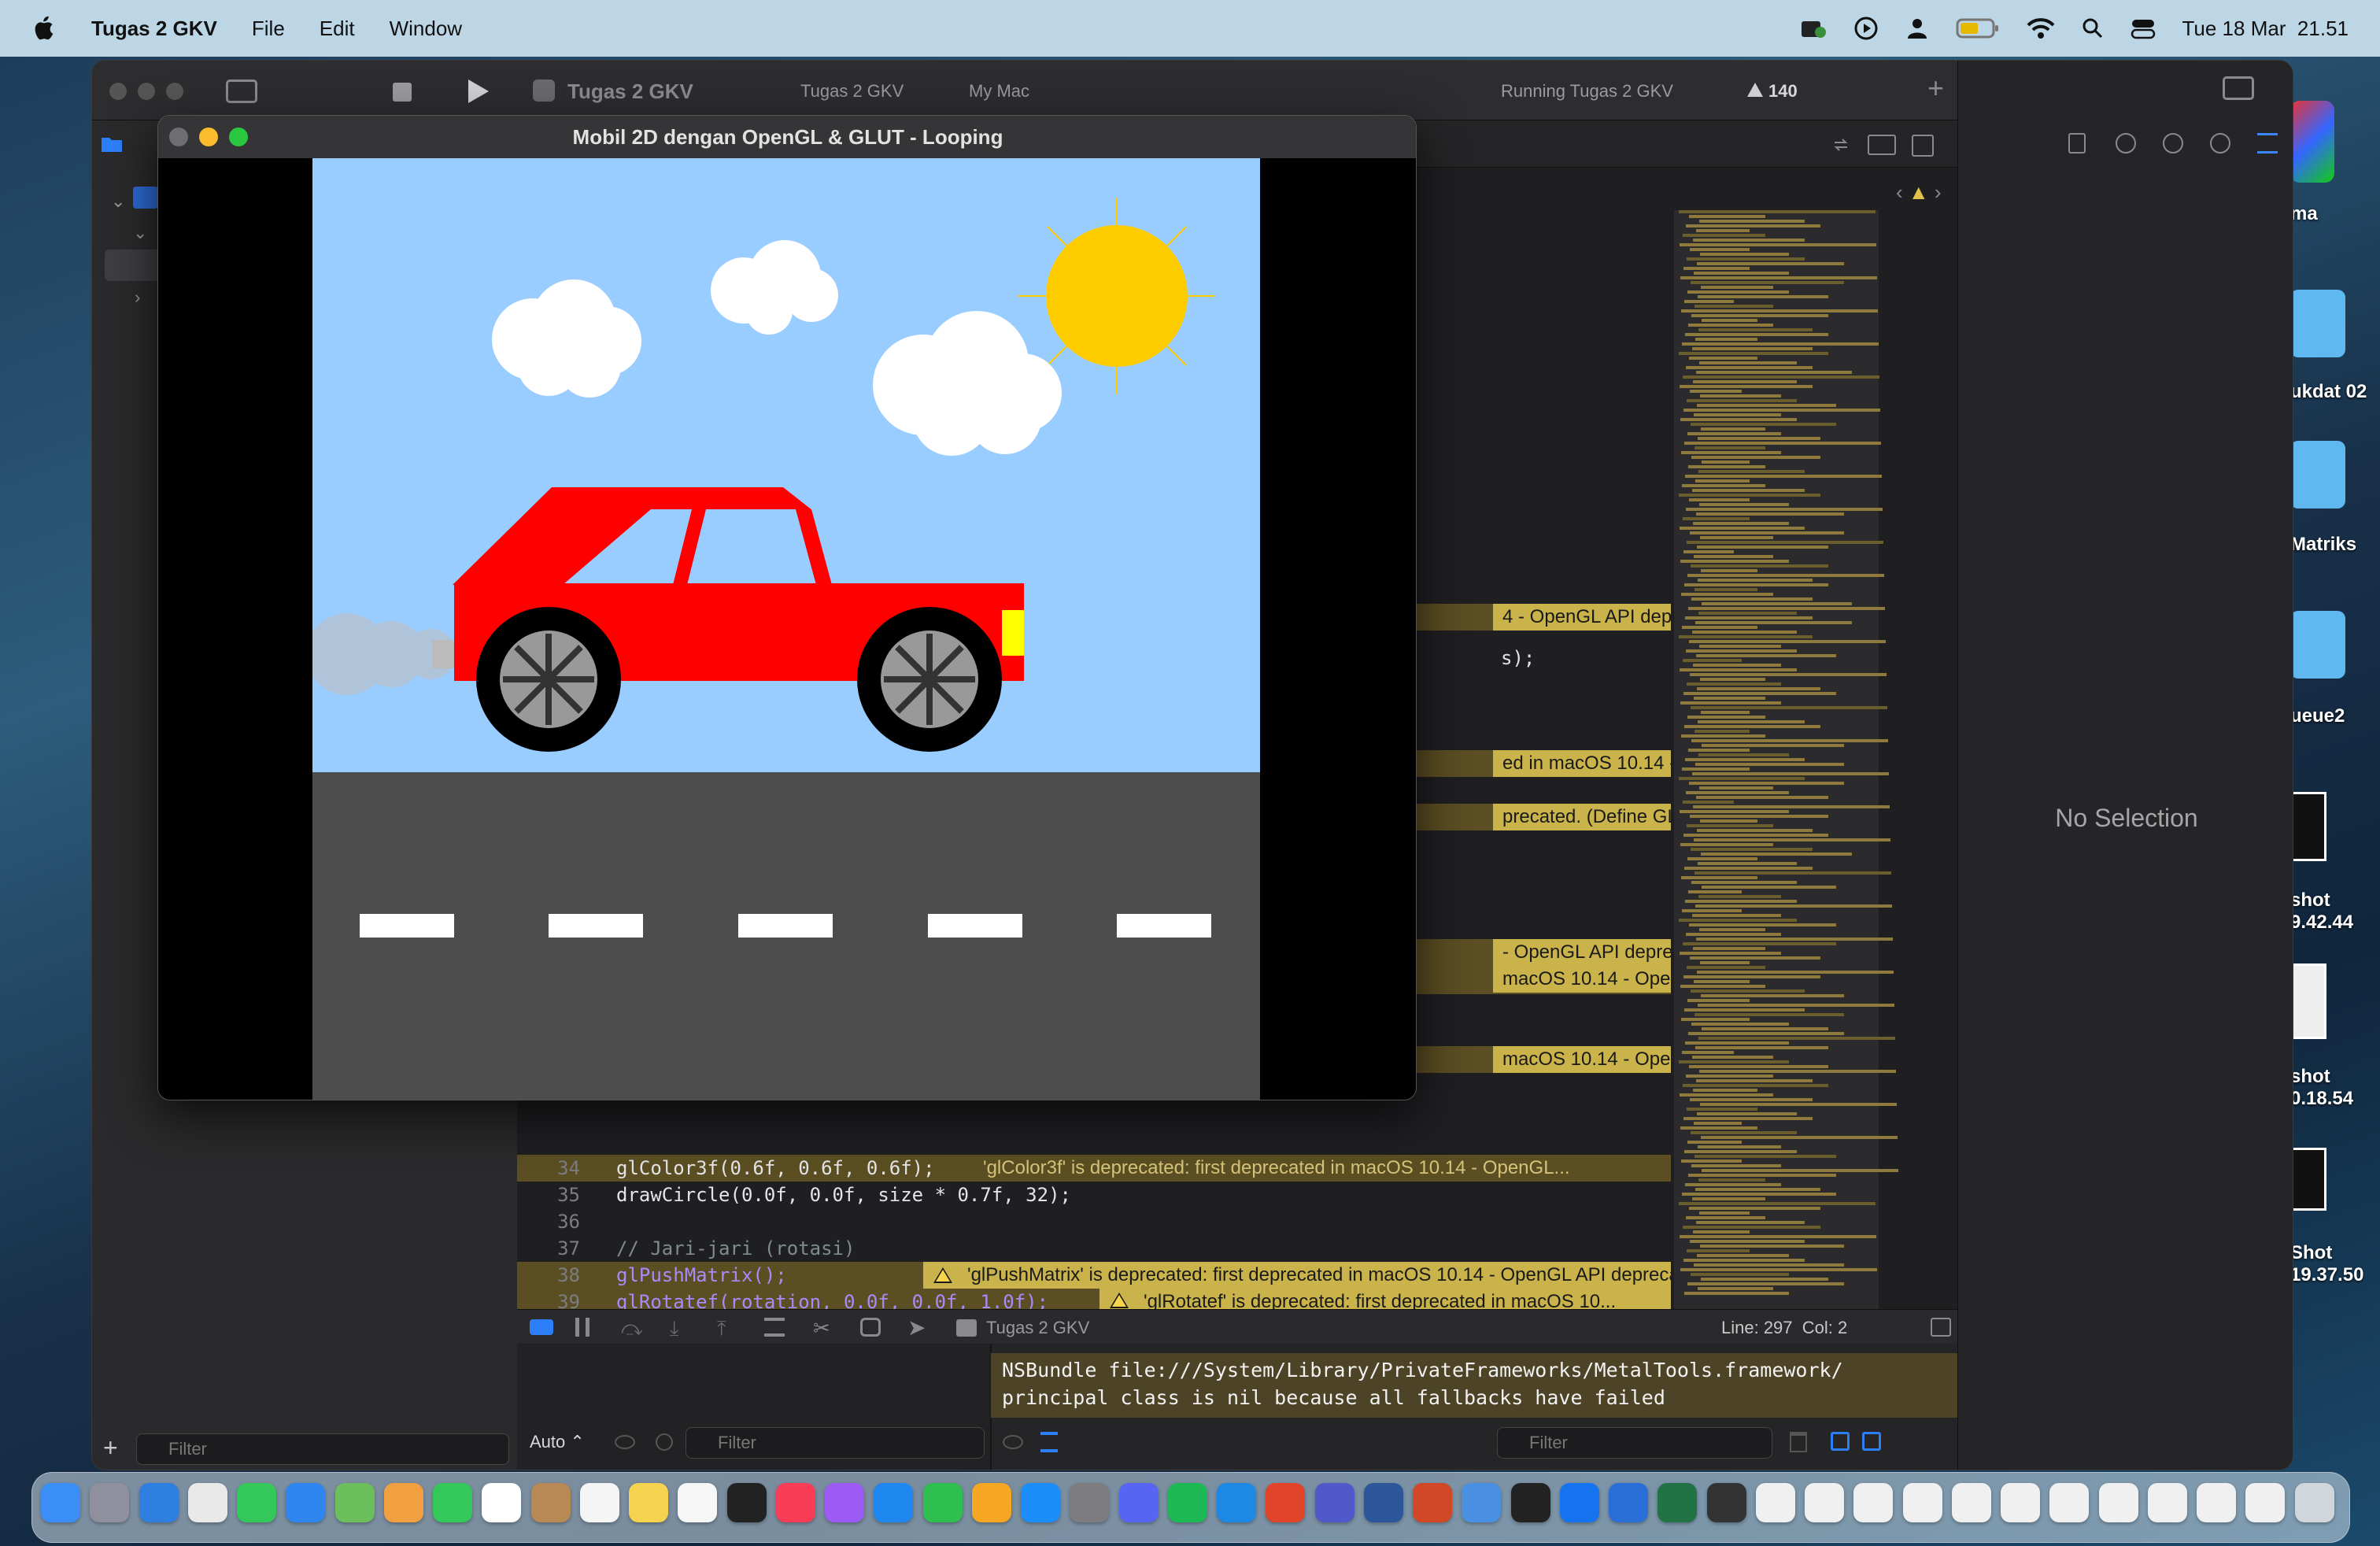  What do you see at coordinates (1866, 28) in the screenshot?
I see `play-circle-icon` at bounding box center [1866, 28].